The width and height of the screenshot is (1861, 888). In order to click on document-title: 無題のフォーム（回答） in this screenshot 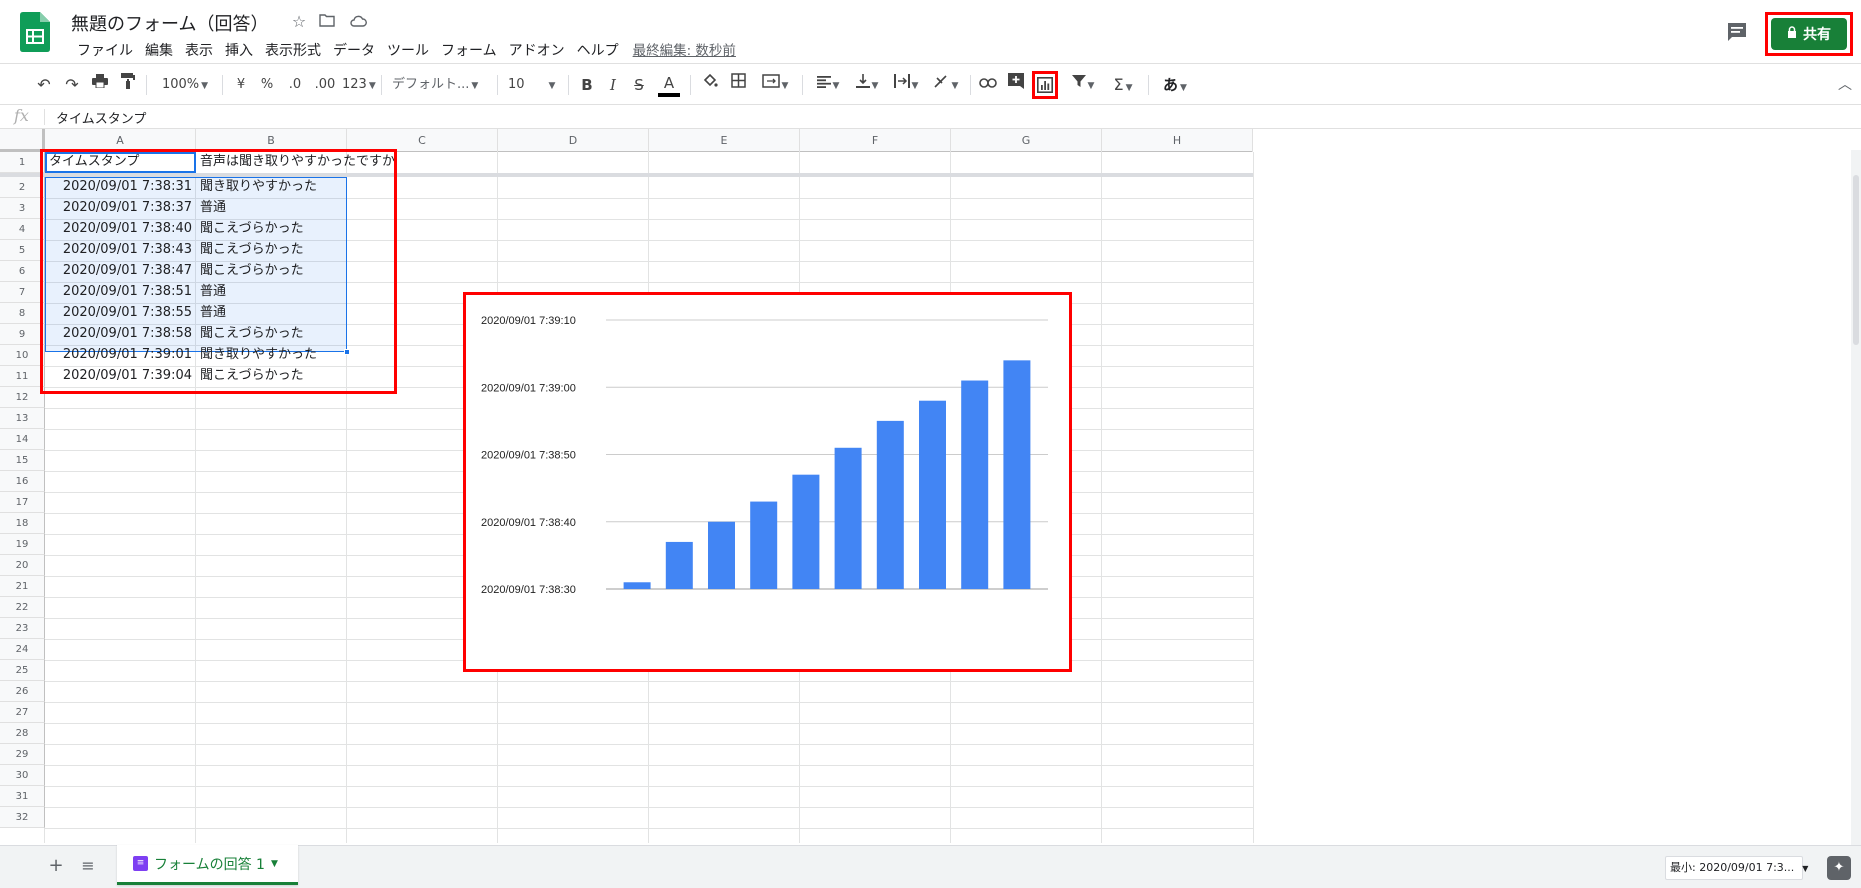, I will do `click(169, 23)`.